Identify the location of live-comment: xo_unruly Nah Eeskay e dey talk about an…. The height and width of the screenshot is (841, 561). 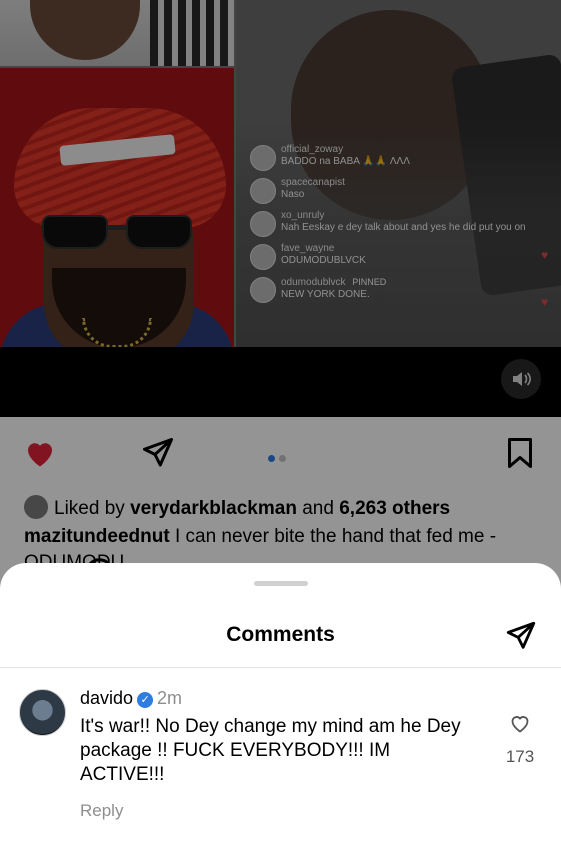
(400, 223).